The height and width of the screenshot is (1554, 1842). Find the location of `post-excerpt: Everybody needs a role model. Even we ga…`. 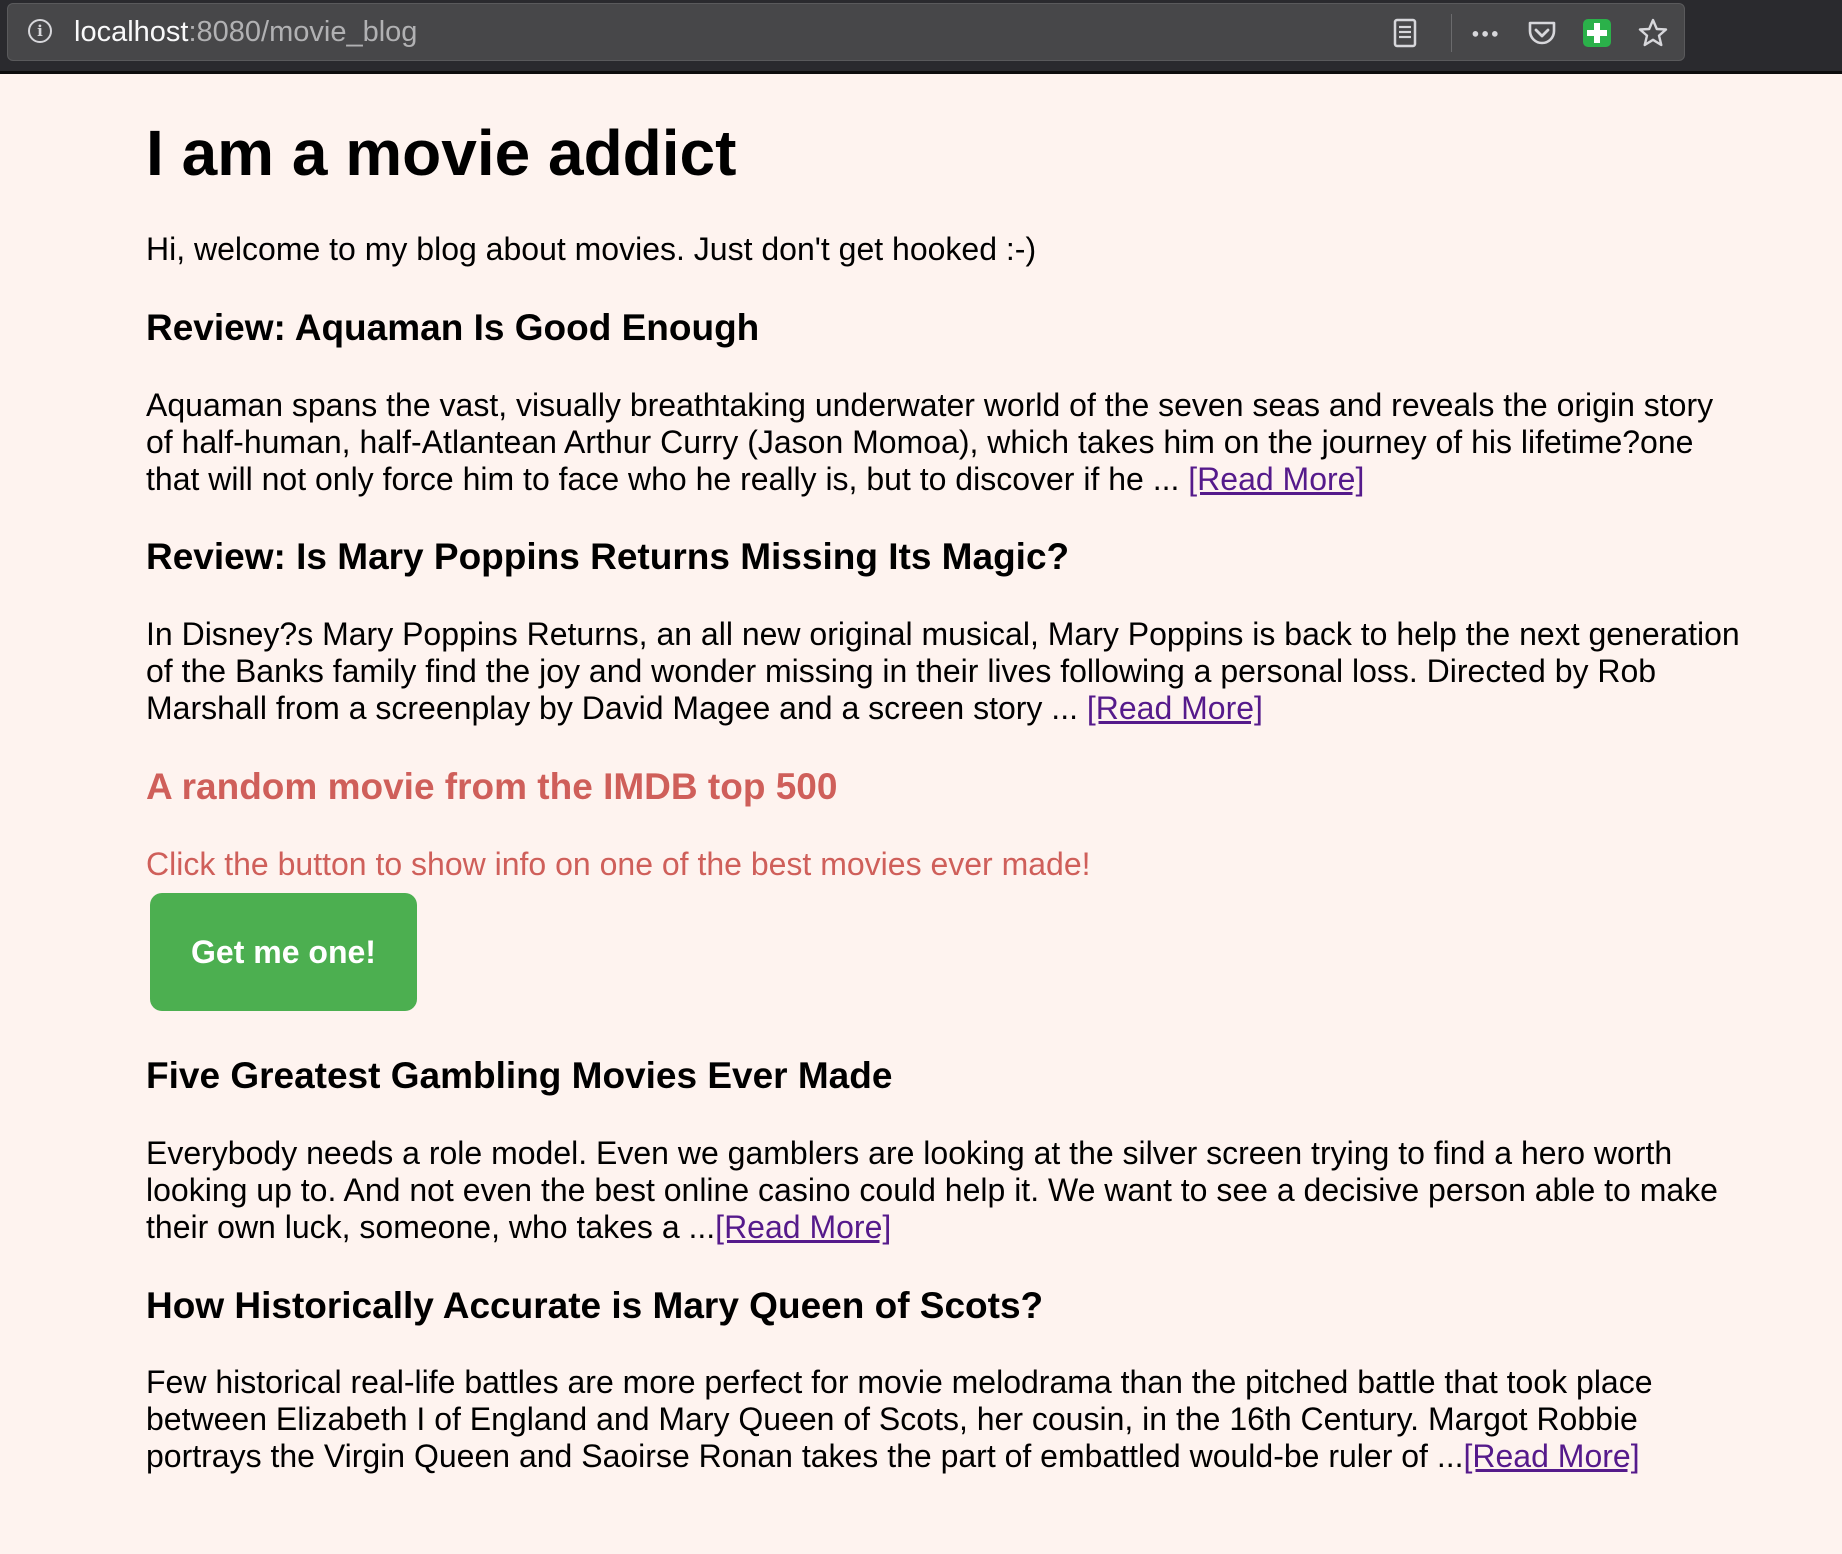

post-excerpt: Everybody needs a role model. Even we ga… is located at coordinates (946, 1190).